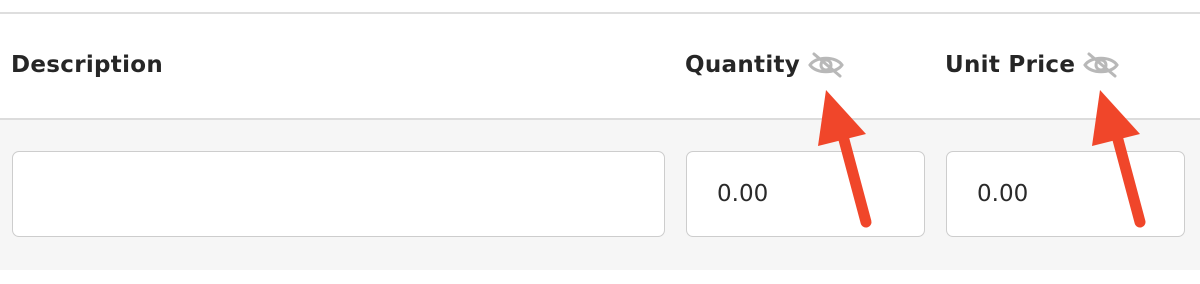  I want to click on quantity-column-header: Quantity, so click(764, 65).